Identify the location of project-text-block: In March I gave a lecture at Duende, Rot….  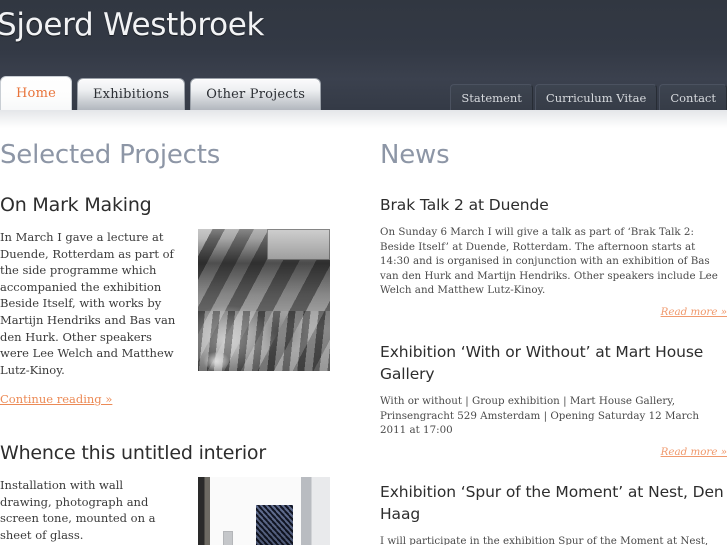
(89, 318).